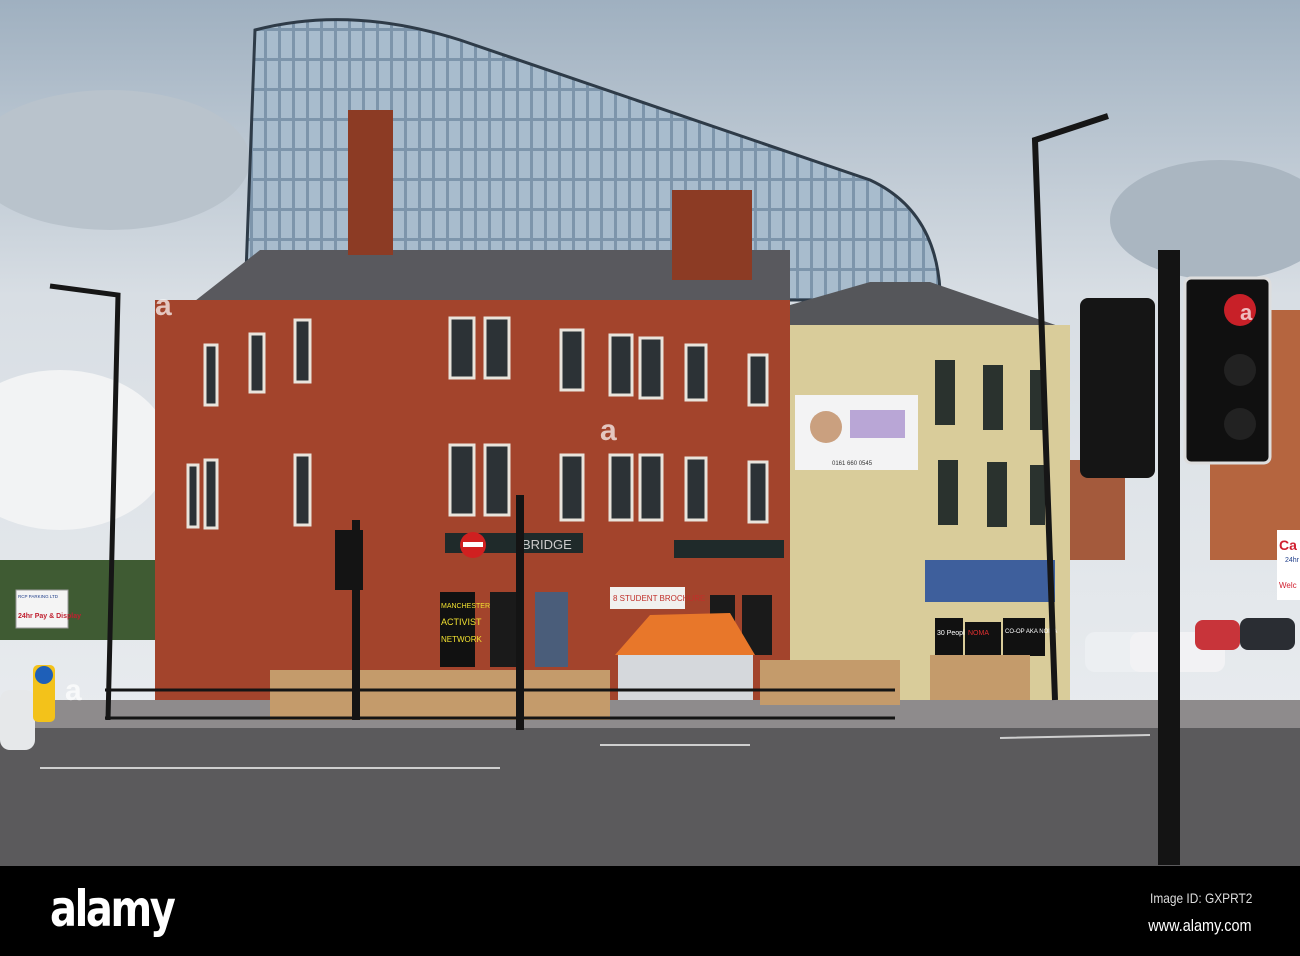  I want to click on svg-text: Ca, so click(1288, 545).